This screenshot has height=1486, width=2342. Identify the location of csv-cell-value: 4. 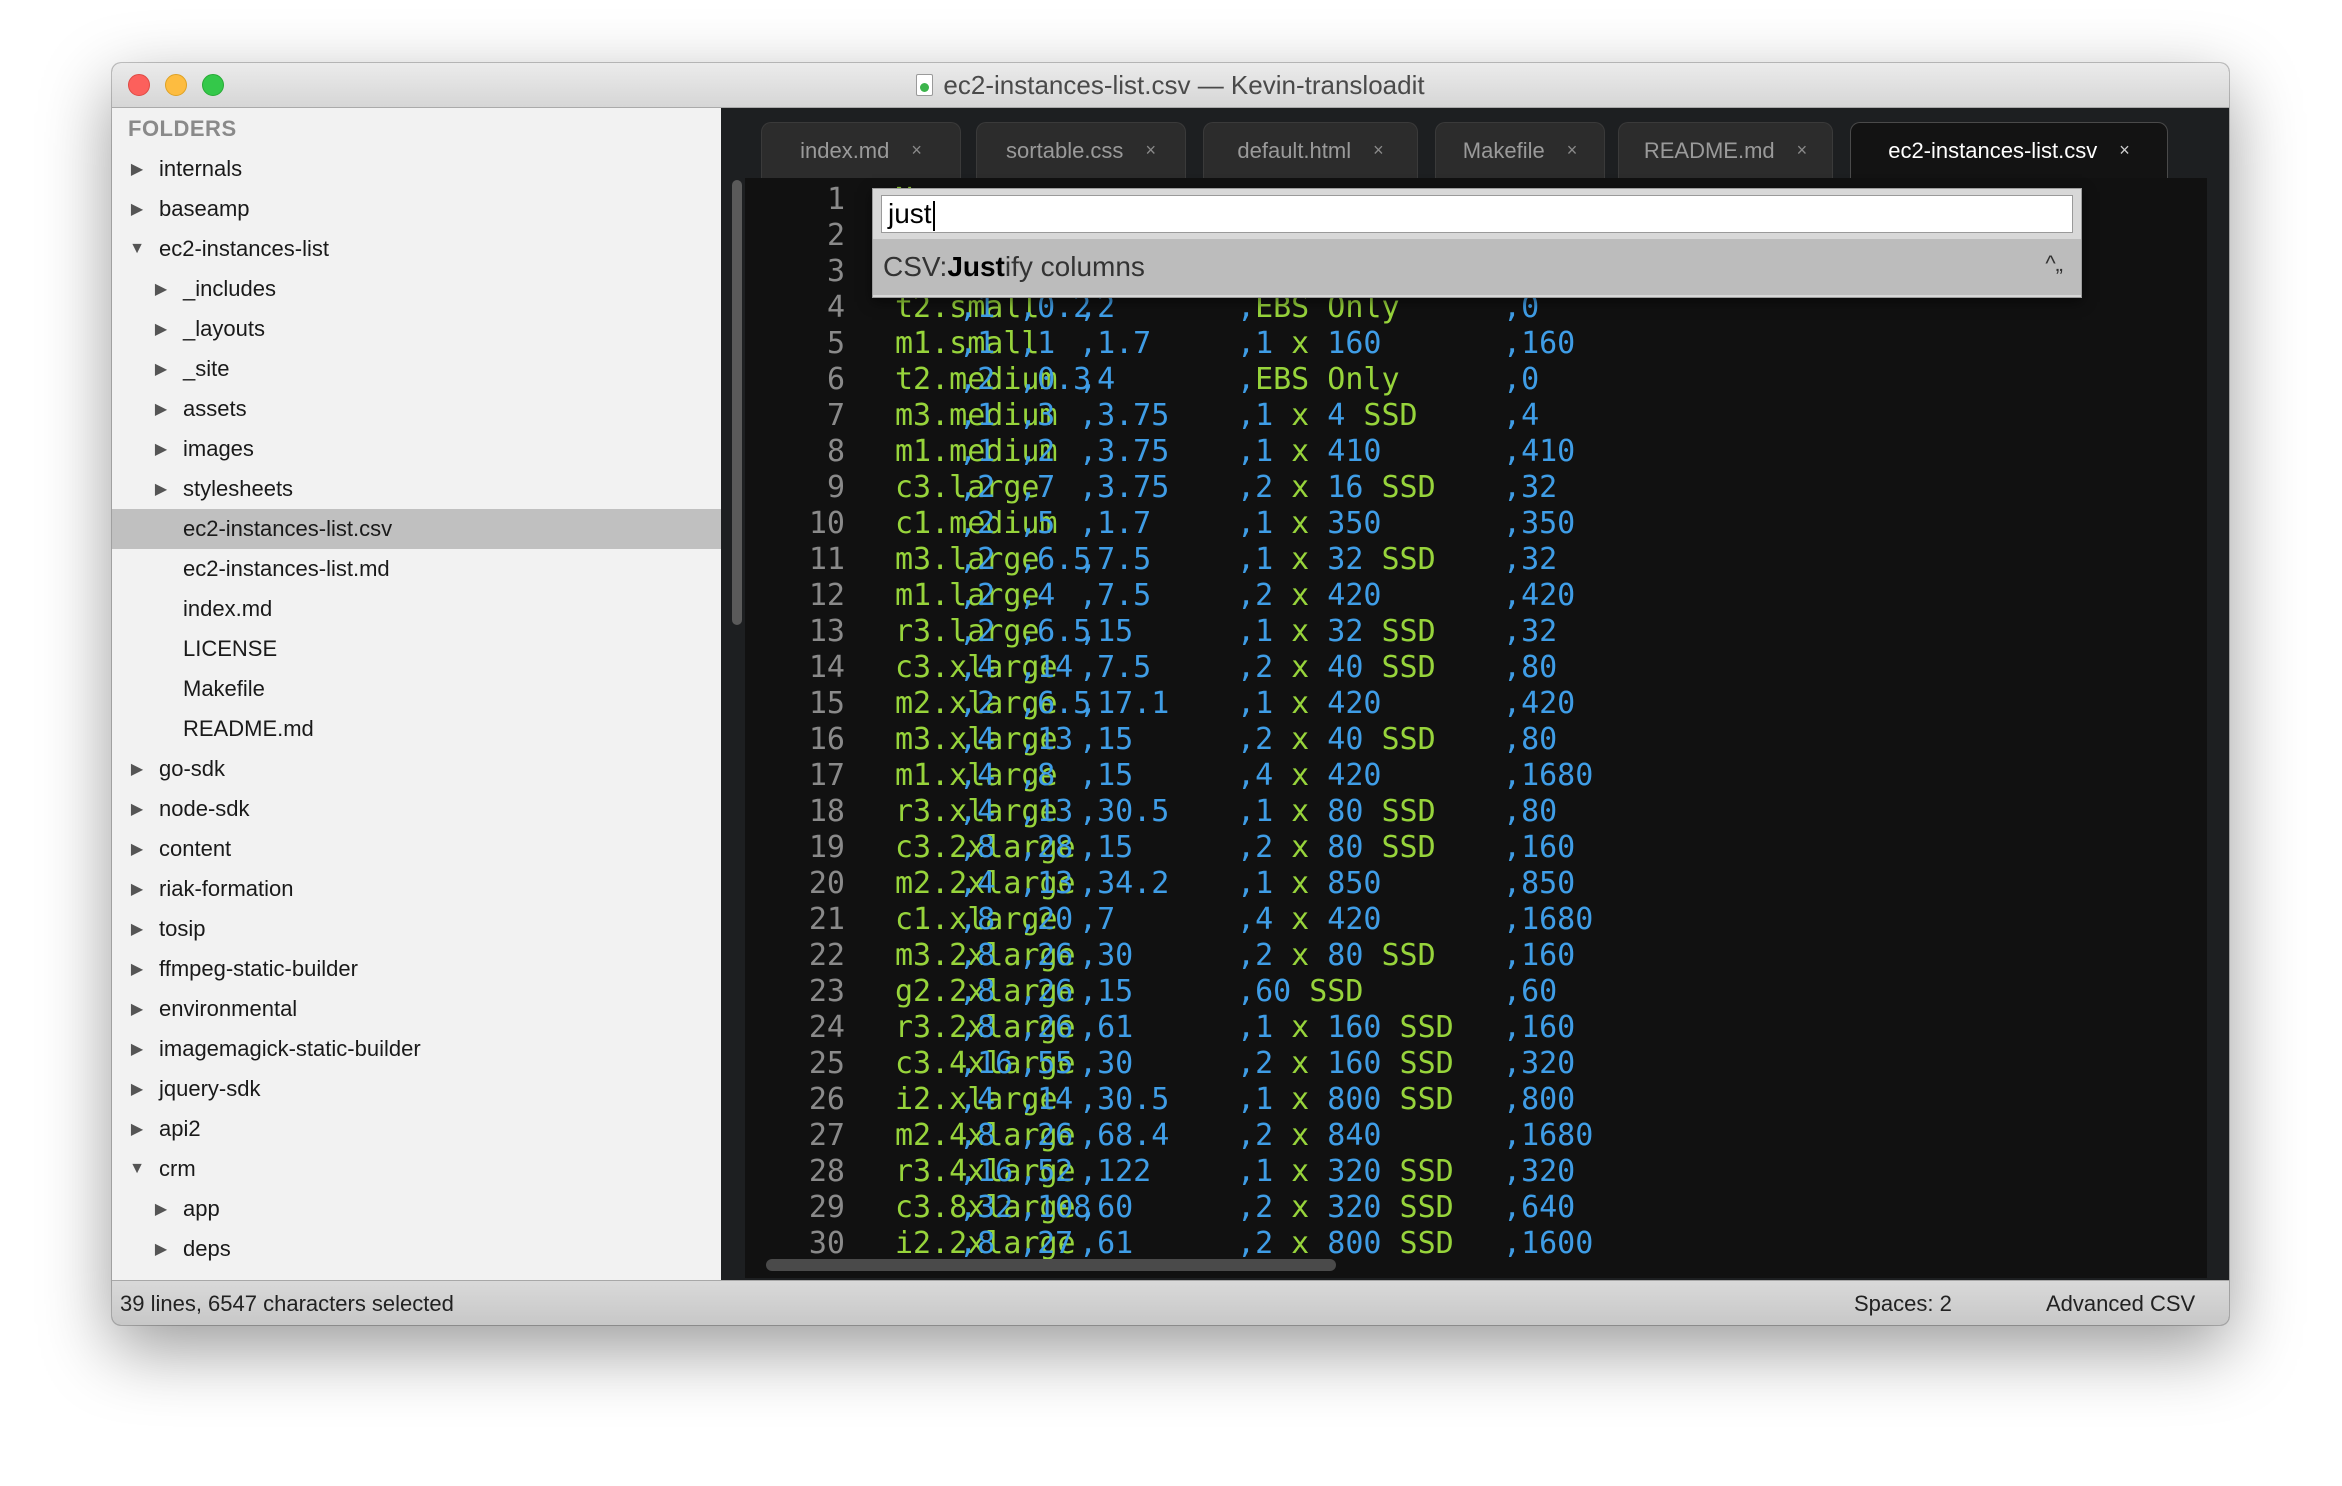
(986, 739).